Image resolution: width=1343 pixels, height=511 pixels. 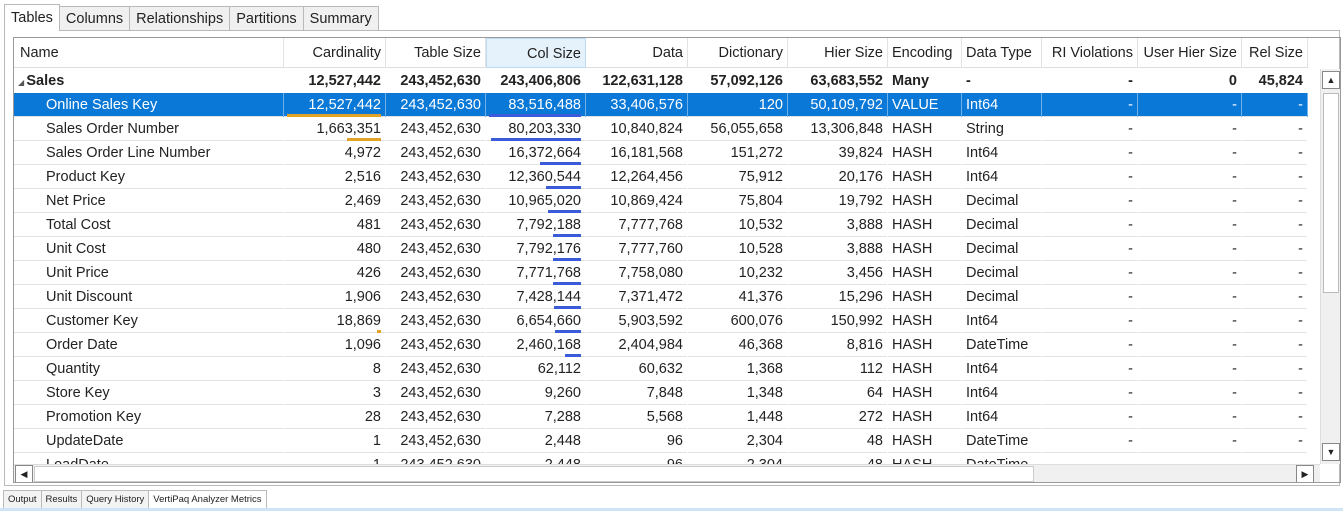 I want to click on column-header-data-type: Data Type, so click(x=1002, y=53).